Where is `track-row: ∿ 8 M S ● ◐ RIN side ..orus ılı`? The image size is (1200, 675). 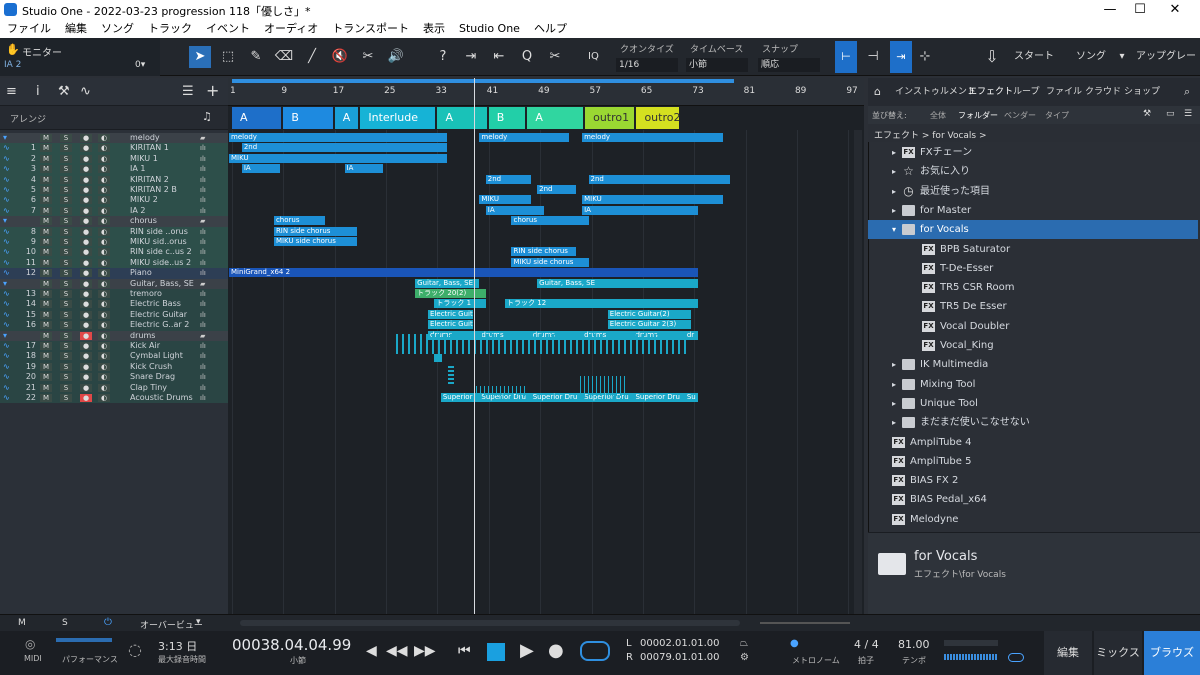
track-row: ∿ 8 M S ● ◐ RIN side ..orus ılı is located at coordinates (114, 231).